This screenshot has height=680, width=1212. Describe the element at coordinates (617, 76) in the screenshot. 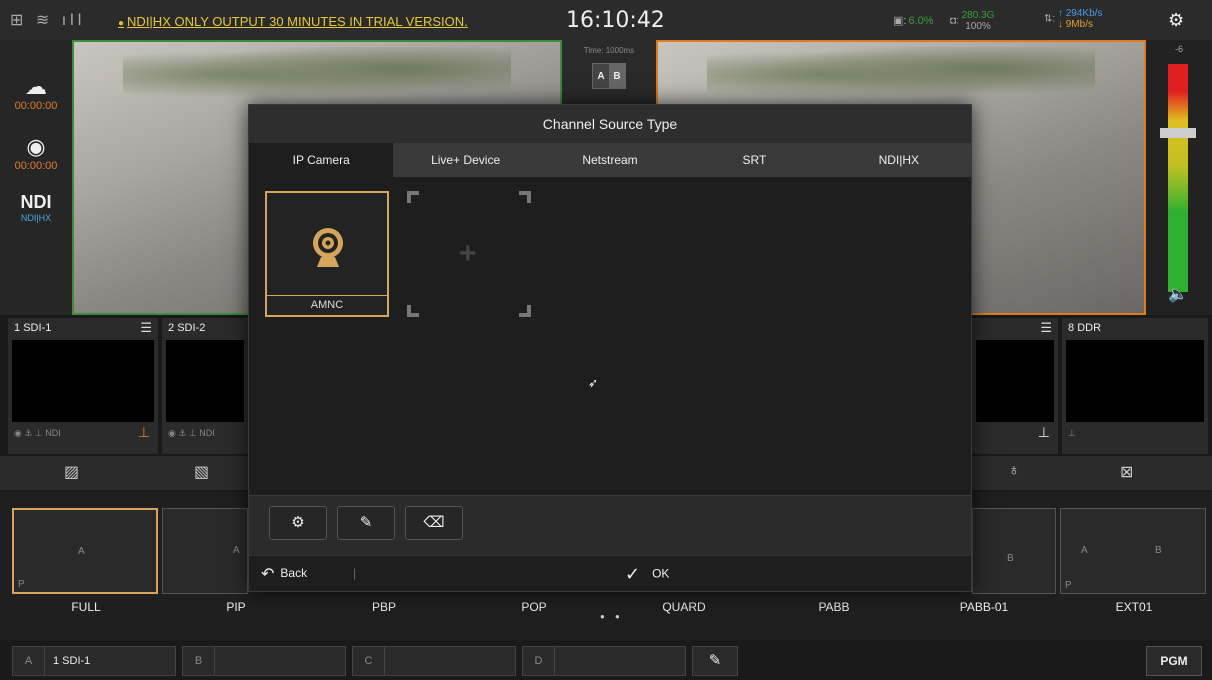

I see `transition-b: B` at that location.